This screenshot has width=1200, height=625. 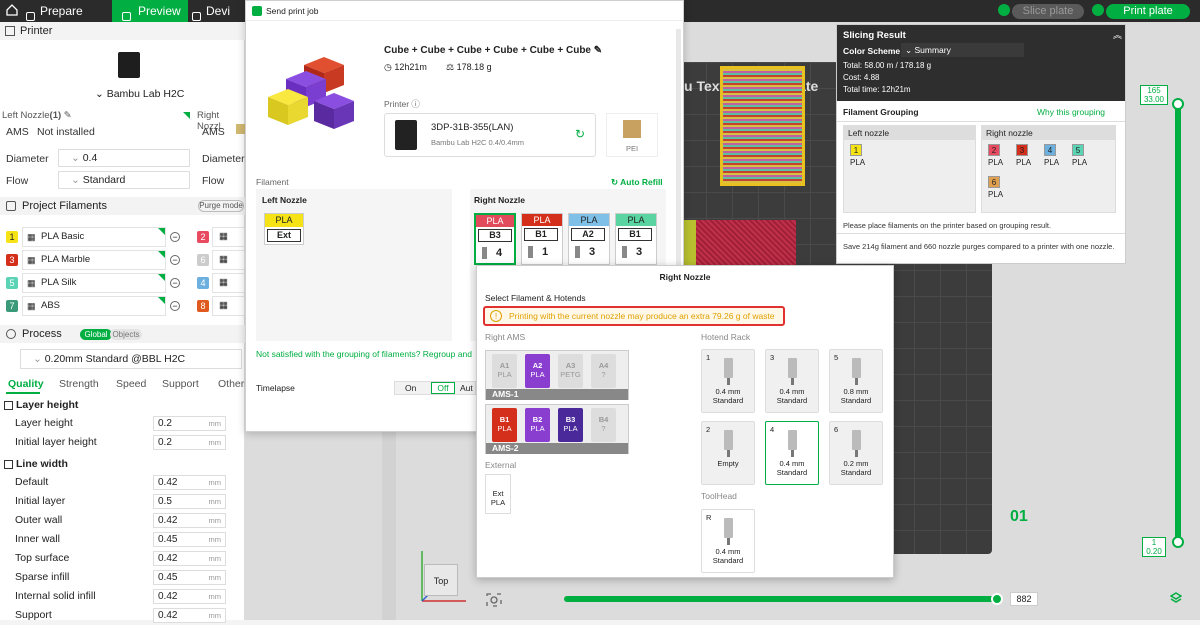 What do you see at coordinates (186, 115) in the screenshot?
I see `right-nozzle-corner-icon` at bounding box center [186, 115].